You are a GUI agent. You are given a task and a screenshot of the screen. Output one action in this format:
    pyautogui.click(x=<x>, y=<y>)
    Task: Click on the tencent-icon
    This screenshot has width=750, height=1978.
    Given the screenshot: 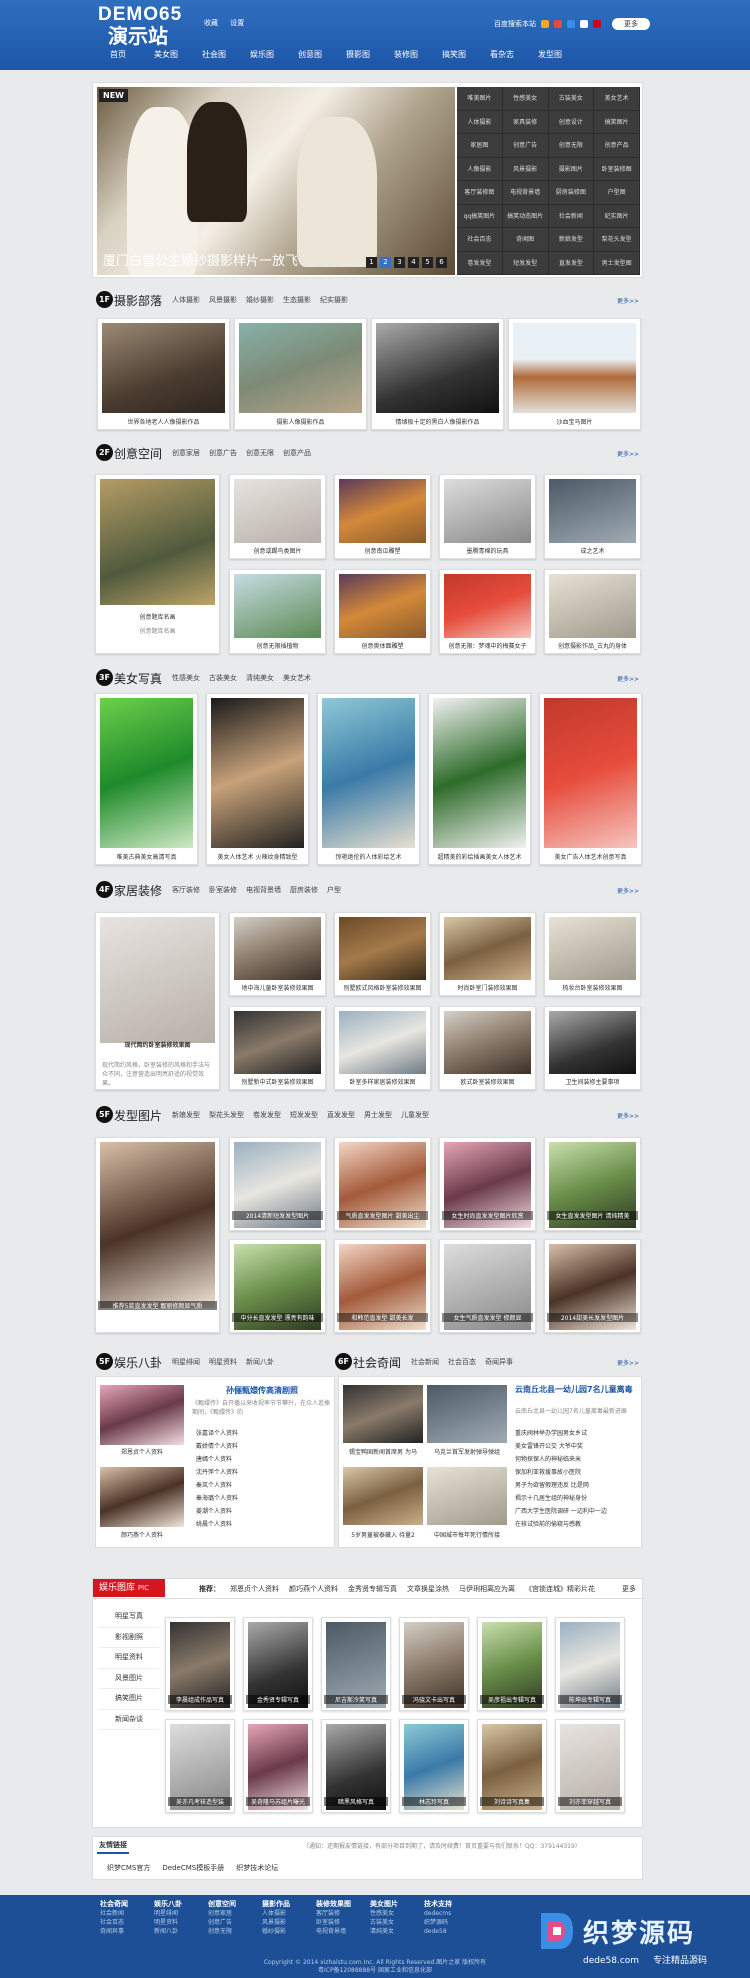 What is the action you would take?
    pyautogui.click(x=571, y=24)
    